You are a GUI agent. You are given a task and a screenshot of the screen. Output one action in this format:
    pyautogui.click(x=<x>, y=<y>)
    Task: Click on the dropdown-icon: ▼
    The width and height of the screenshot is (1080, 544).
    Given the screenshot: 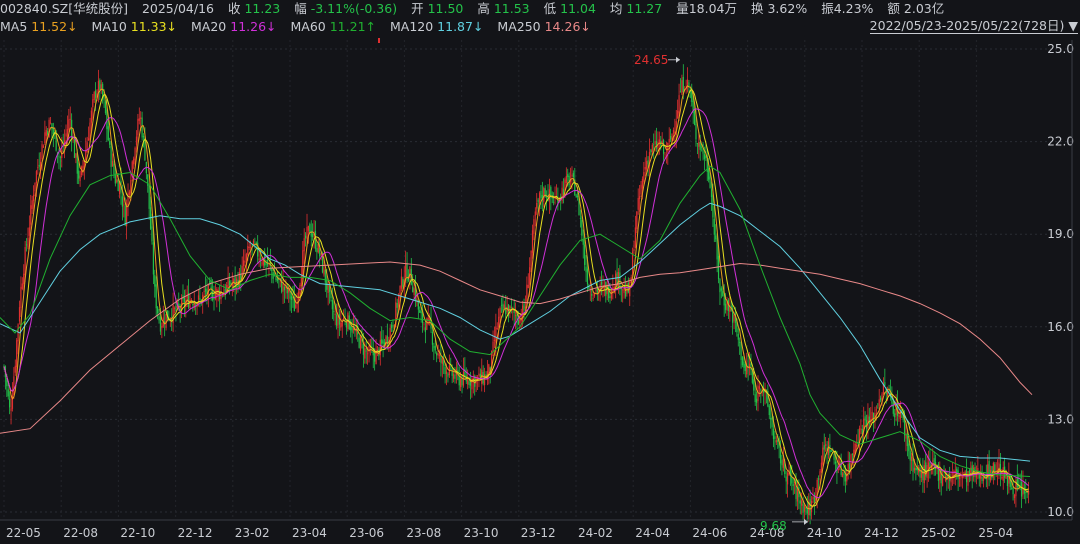 What is the action you would take?
    pyautogui.click(x=1073, y=25)
    